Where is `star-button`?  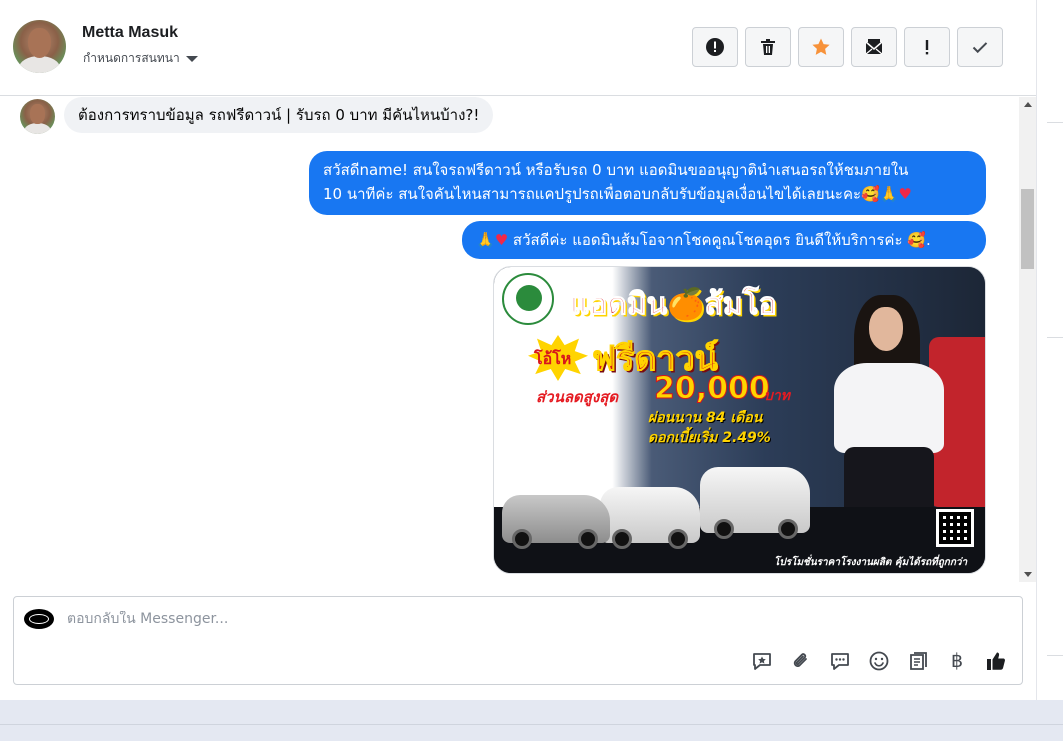 star-button is located at coordinates (821, 47).